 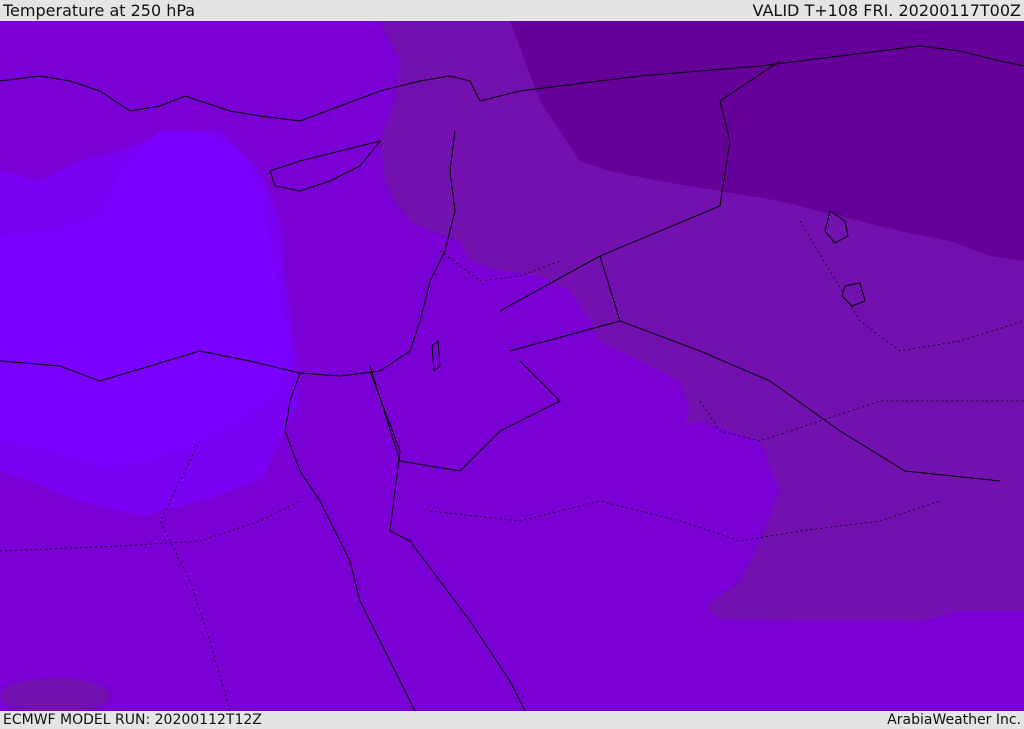 I want to click on provider-label: ArabiaWeather Inc., so click(x=954, y=720).